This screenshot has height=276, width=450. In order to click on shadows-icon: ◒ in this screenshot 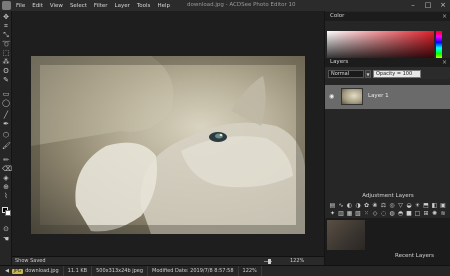, I will do `click(409, 205)`.